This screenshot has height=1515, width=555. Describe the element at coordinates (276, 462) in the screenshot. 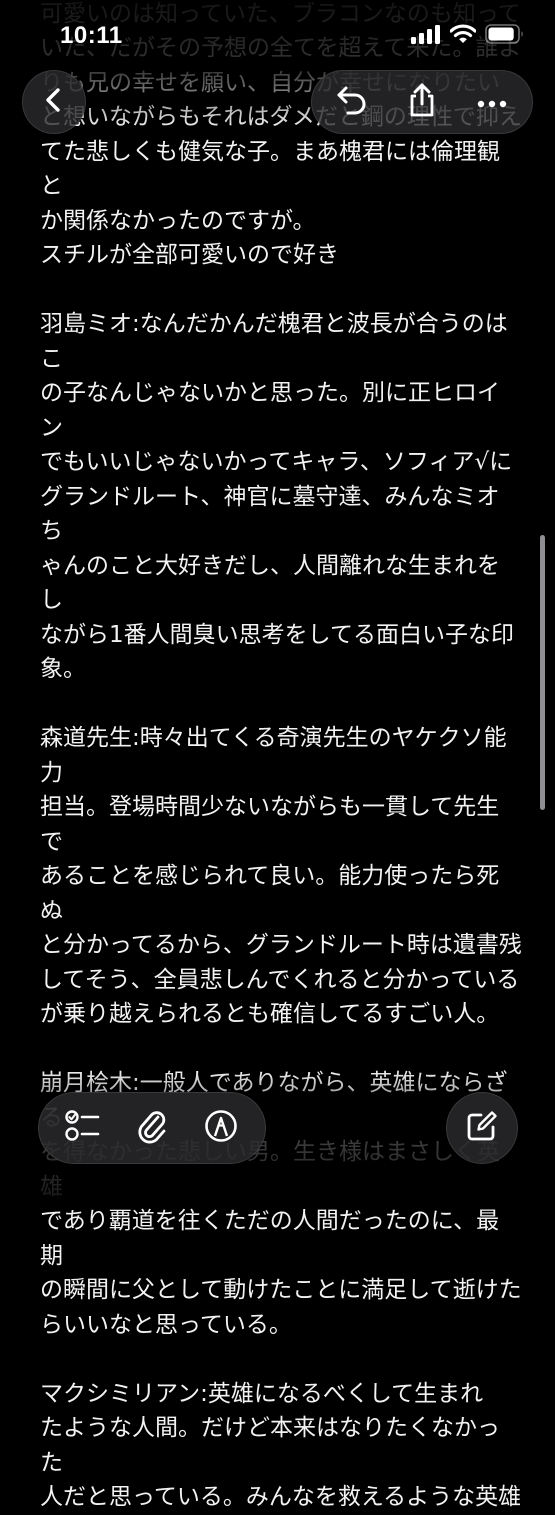

I see `note-line: でもいいじゃないかってキャラ、ソフィア√に` at that location.